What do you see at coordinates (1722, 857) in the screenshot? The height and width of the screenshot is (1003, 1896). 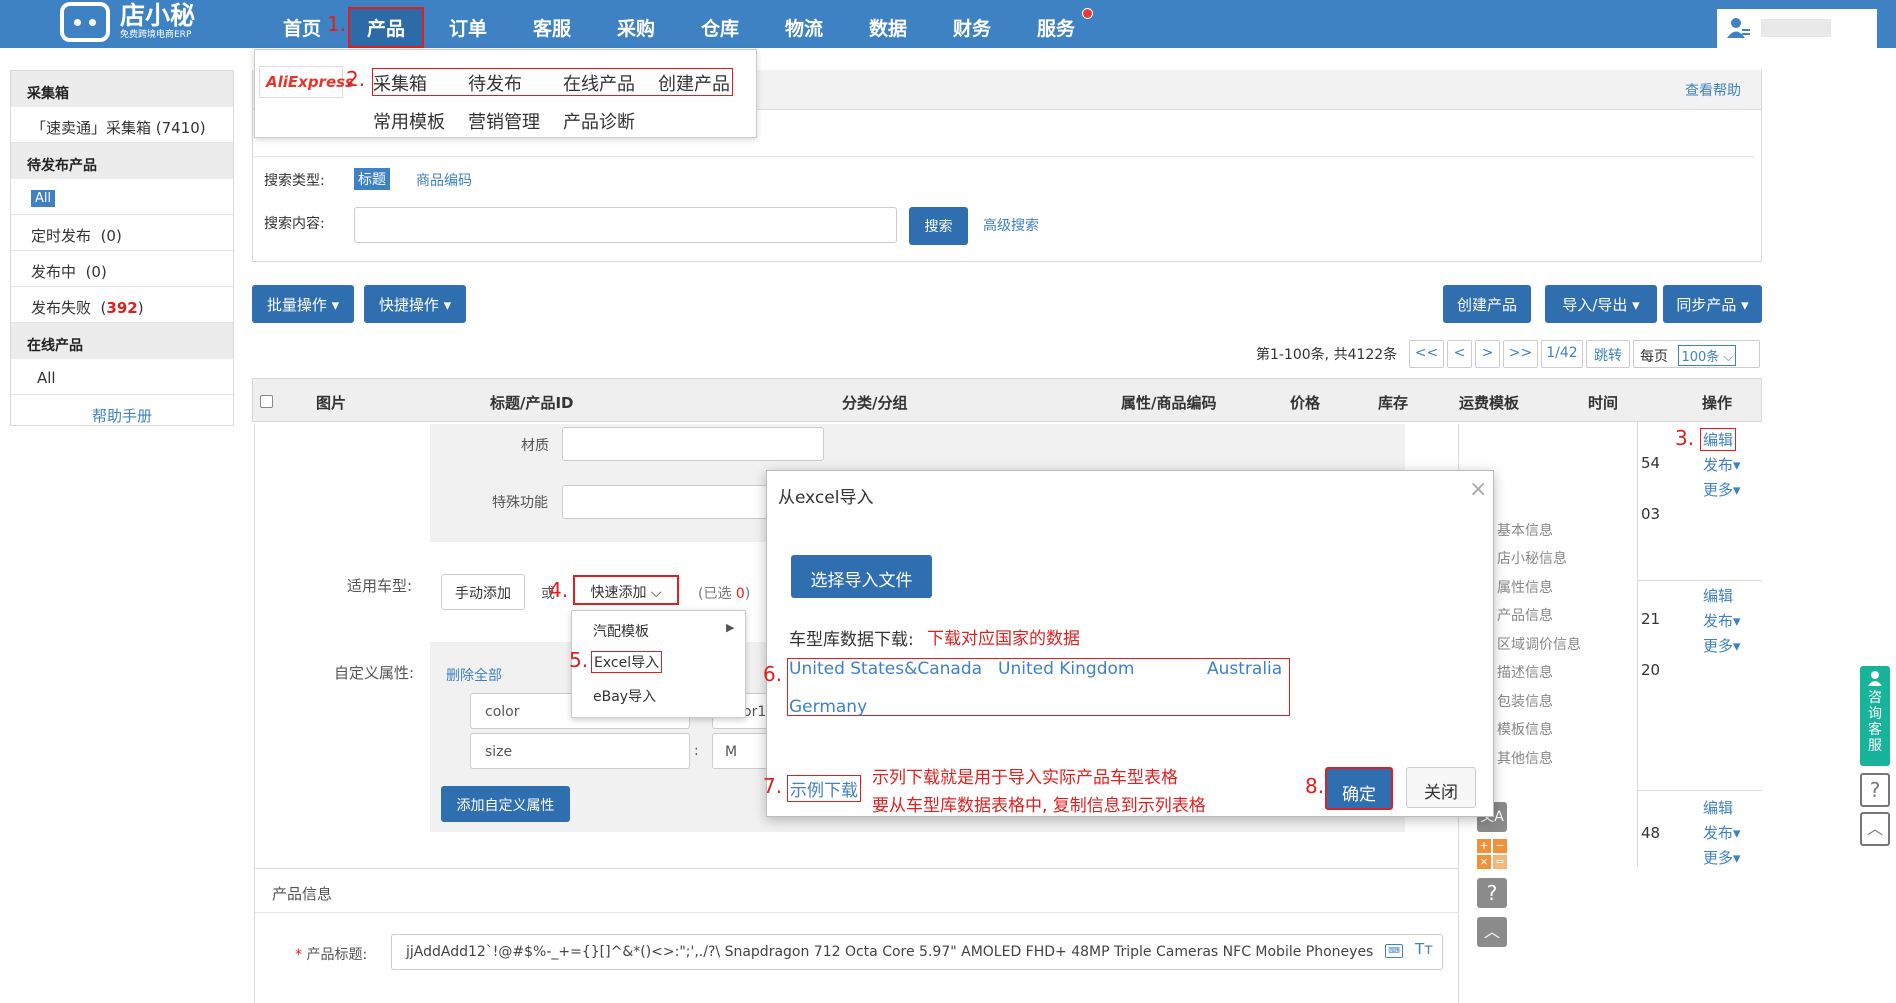 I see `row3-more-link: 更多▾` at bounding box center [1722, 857].